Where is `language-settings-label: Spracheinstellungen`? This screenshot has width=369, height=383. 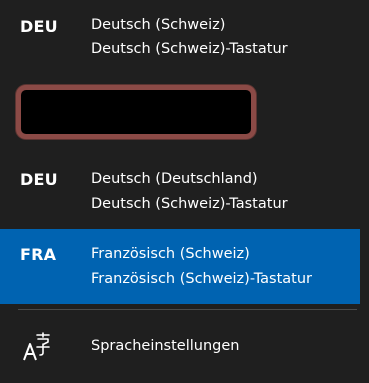
language-settings-label: Spracheinstellungen is located at coordinates (165, 346).